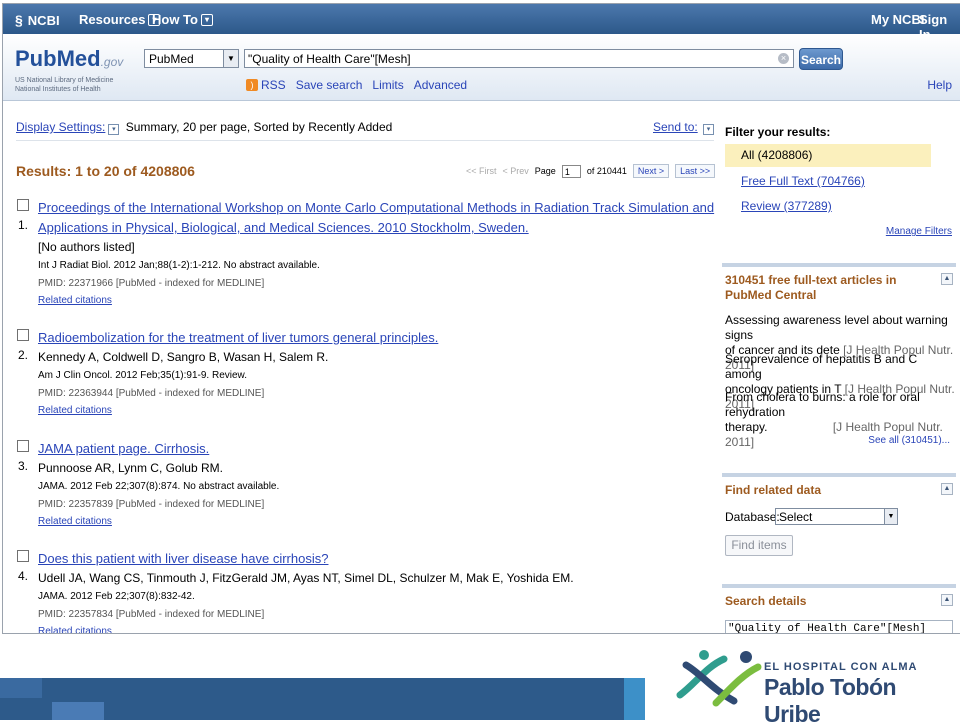 This screenshot has width=960, height=728. I want to click on search-sublinks: ) RSS Save search Limits Advanced, so click(356, 85).